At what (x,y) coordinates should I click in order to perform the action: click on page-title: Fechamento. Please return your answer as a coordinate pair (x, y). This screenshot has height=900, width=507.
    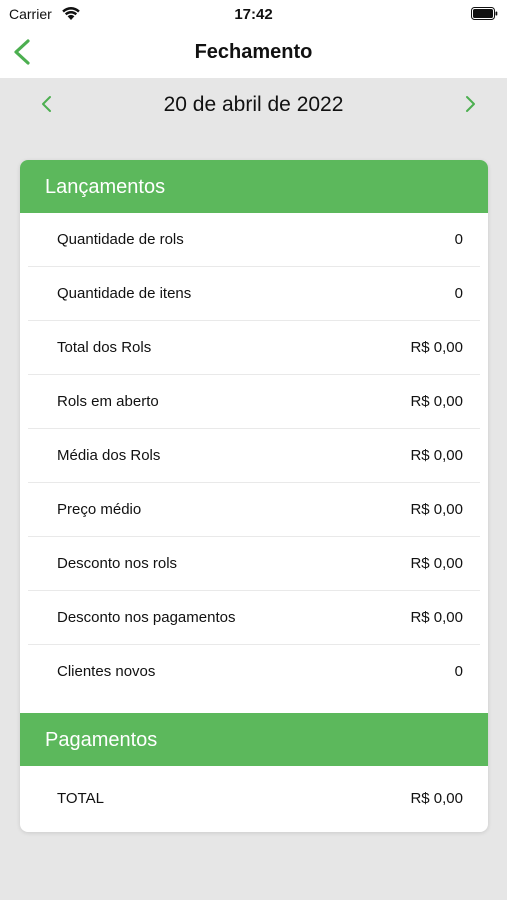
    Looking at the image, I should click on (253, 52).